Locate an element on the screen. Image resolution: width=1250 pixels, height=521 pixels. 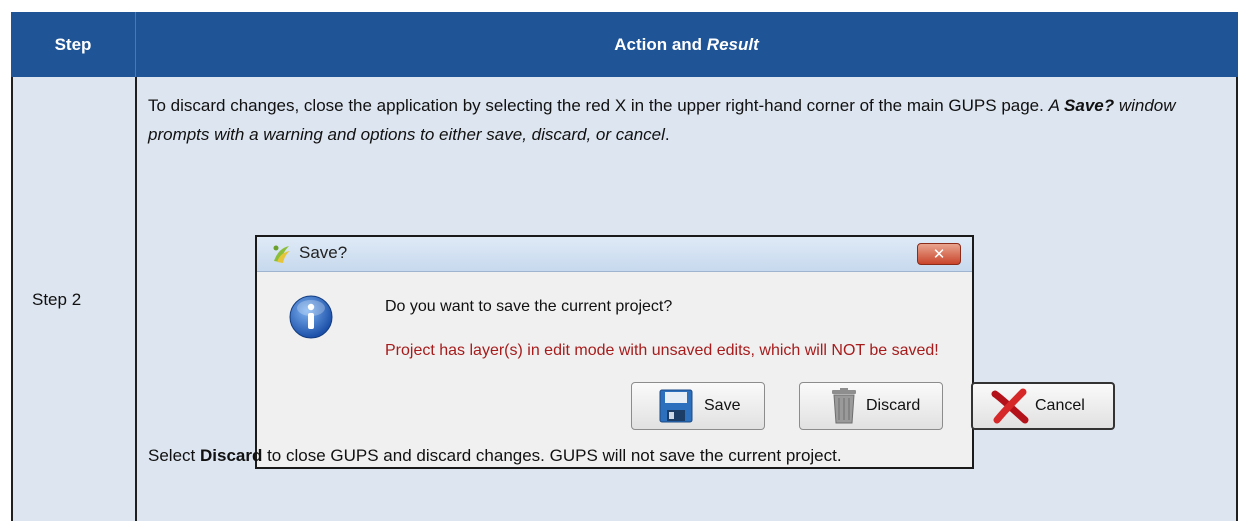
header-action-result: Action and Result is located at coordinates (686, 44).